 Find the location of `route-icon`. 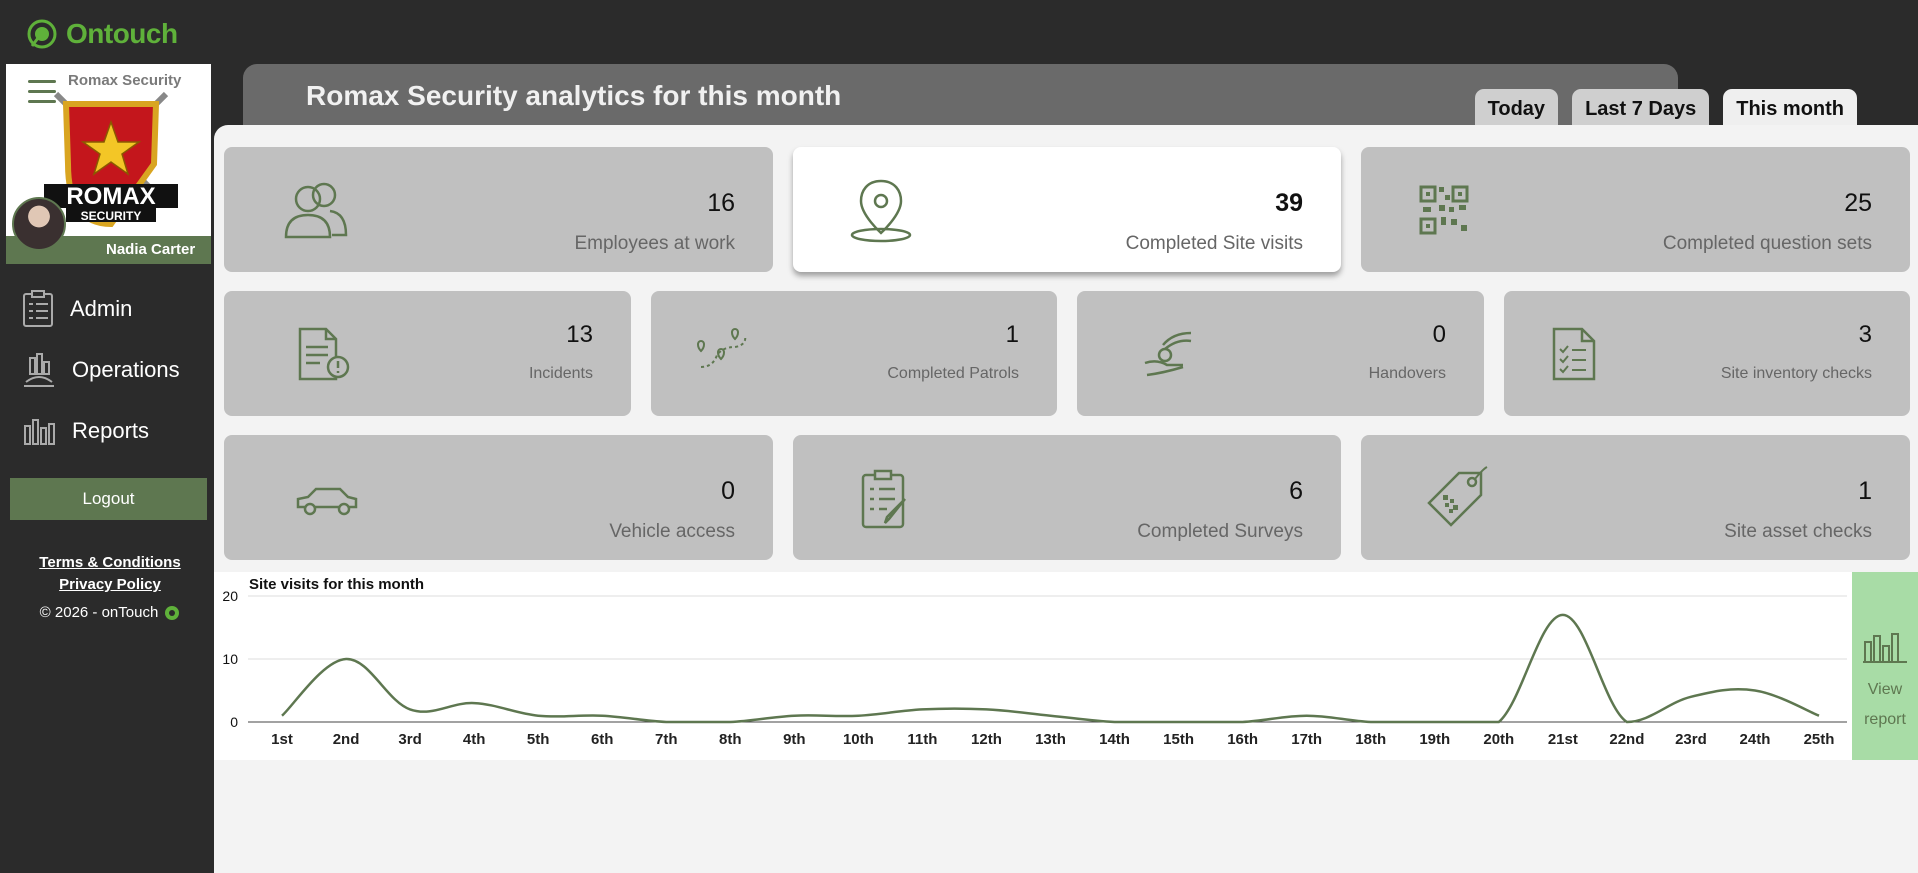

route-icon is located at coordinates (722, 347).